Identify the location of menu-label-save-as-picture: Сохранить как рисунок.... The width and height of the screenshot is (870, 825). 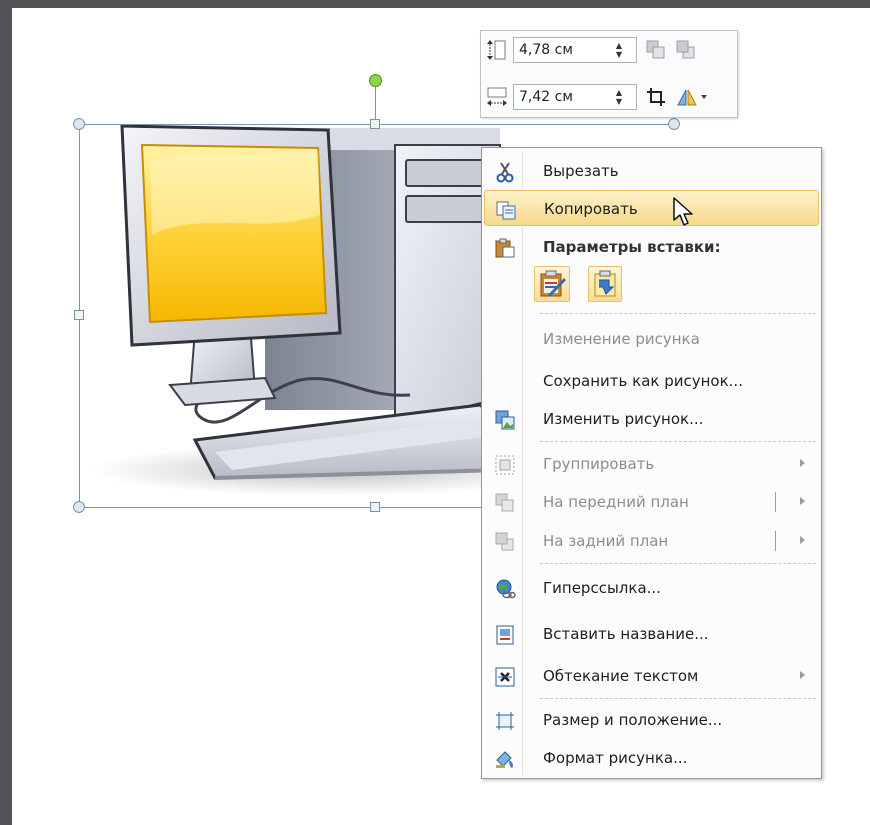
(643, 381).